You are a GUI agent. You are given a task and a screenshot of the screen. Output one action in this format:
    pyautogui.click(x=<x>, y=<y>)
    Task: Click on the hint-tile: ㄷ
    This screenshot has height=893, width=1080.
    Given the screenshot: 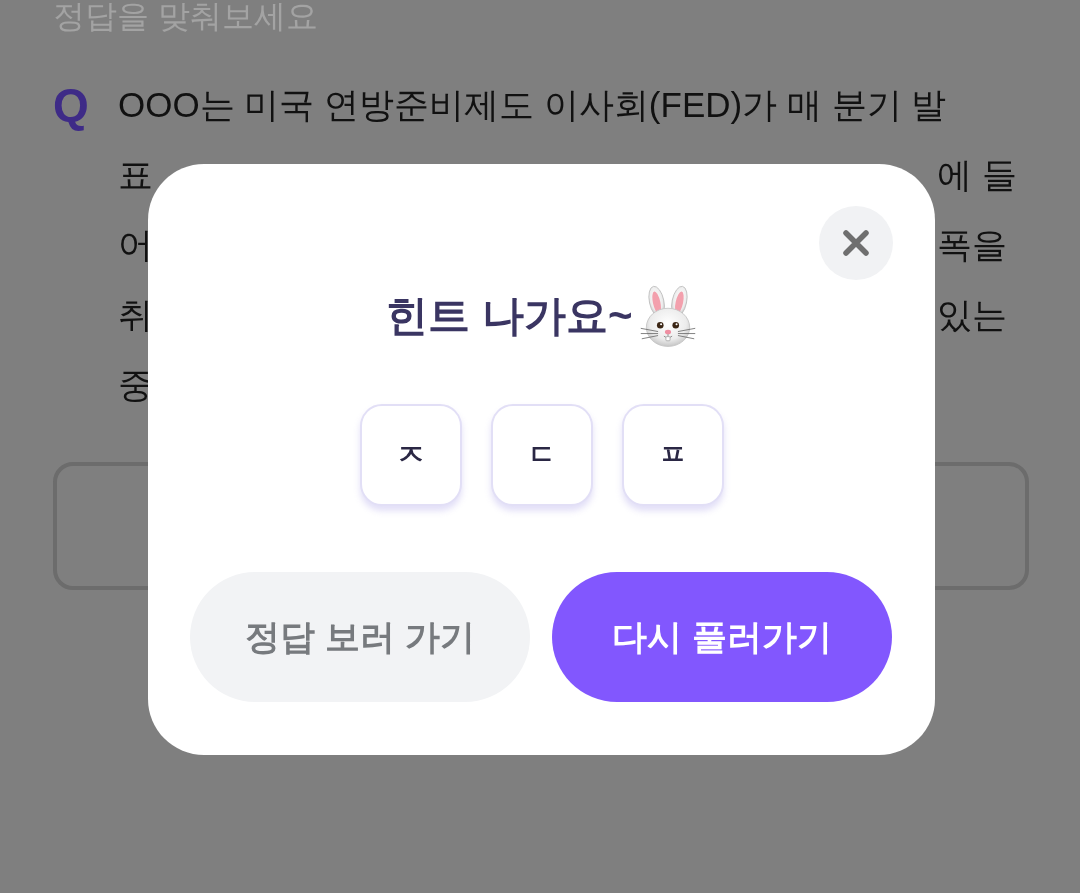 What is the action you would take?
    pyautogui.click(x=541, y=455)
    